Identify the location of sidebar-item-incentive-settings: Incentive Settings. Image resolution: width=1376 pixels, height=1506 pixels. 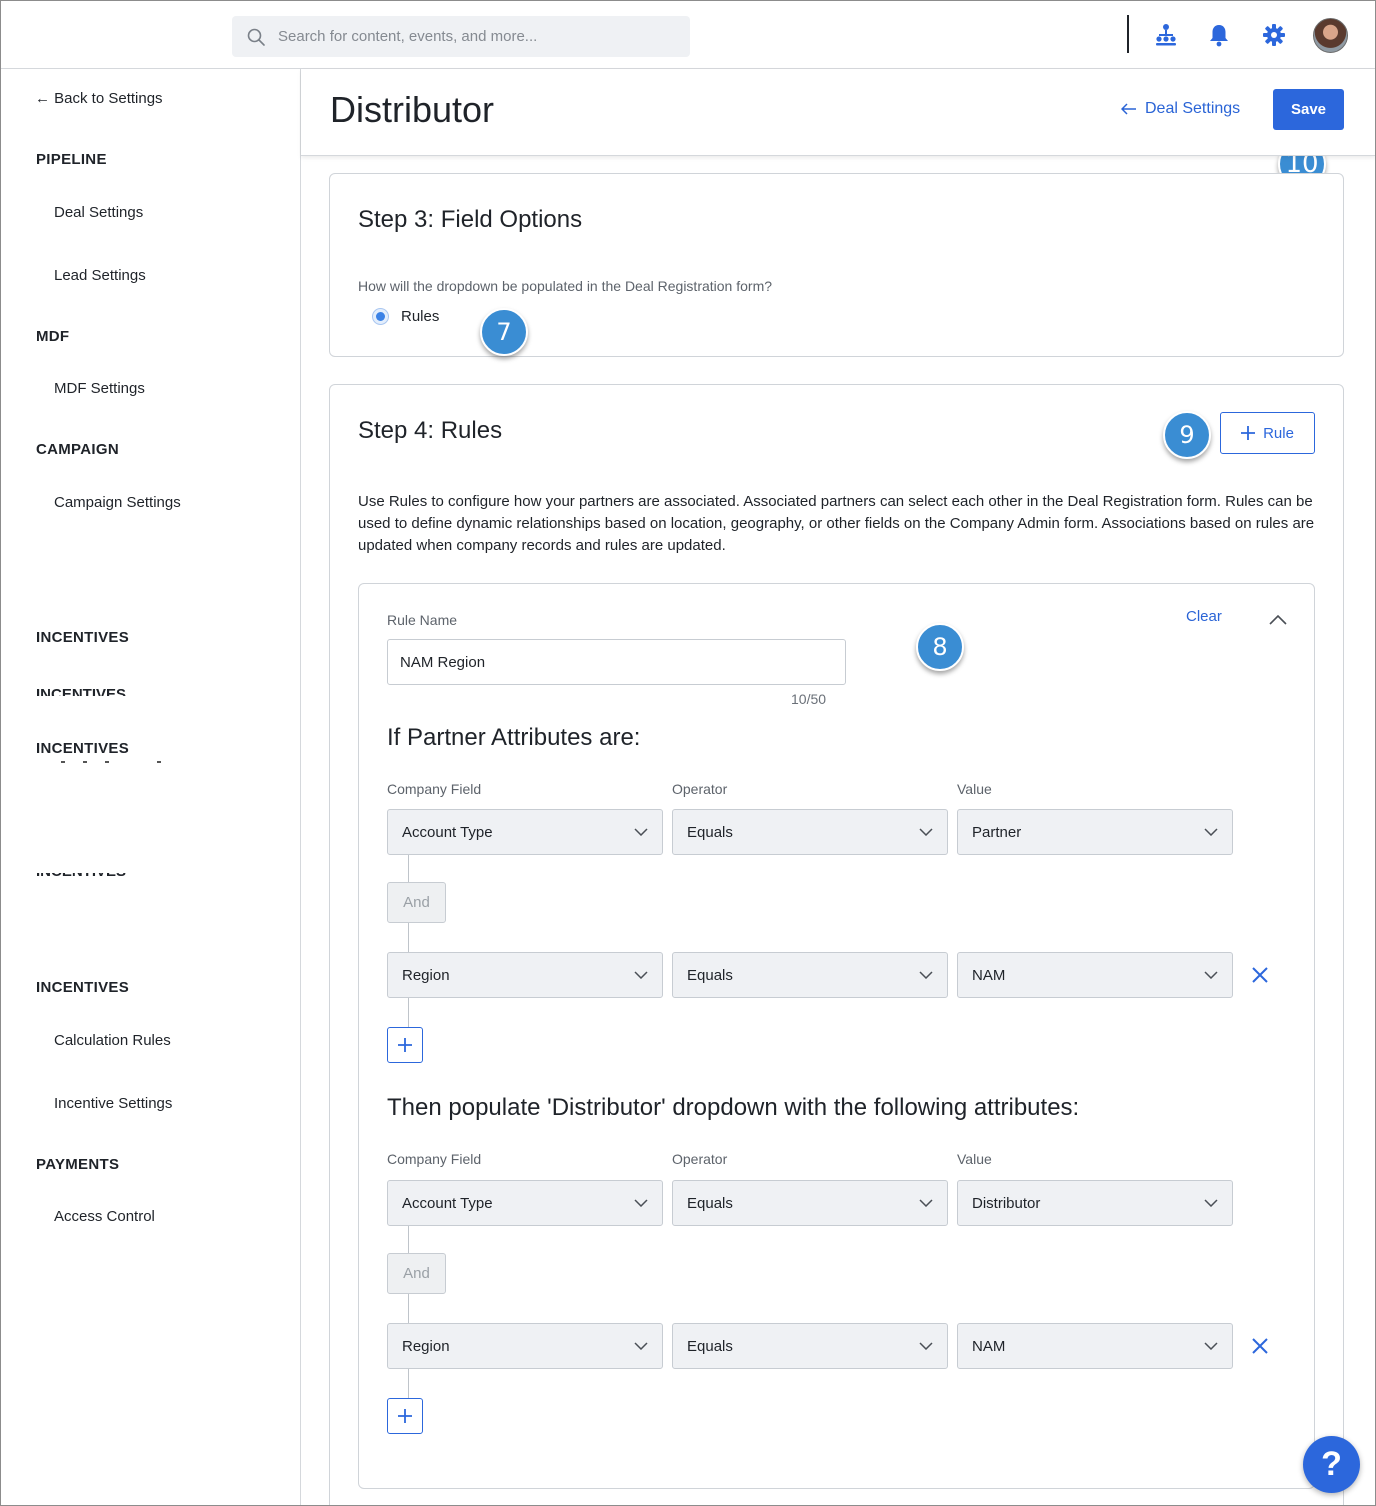
(113, 1103).